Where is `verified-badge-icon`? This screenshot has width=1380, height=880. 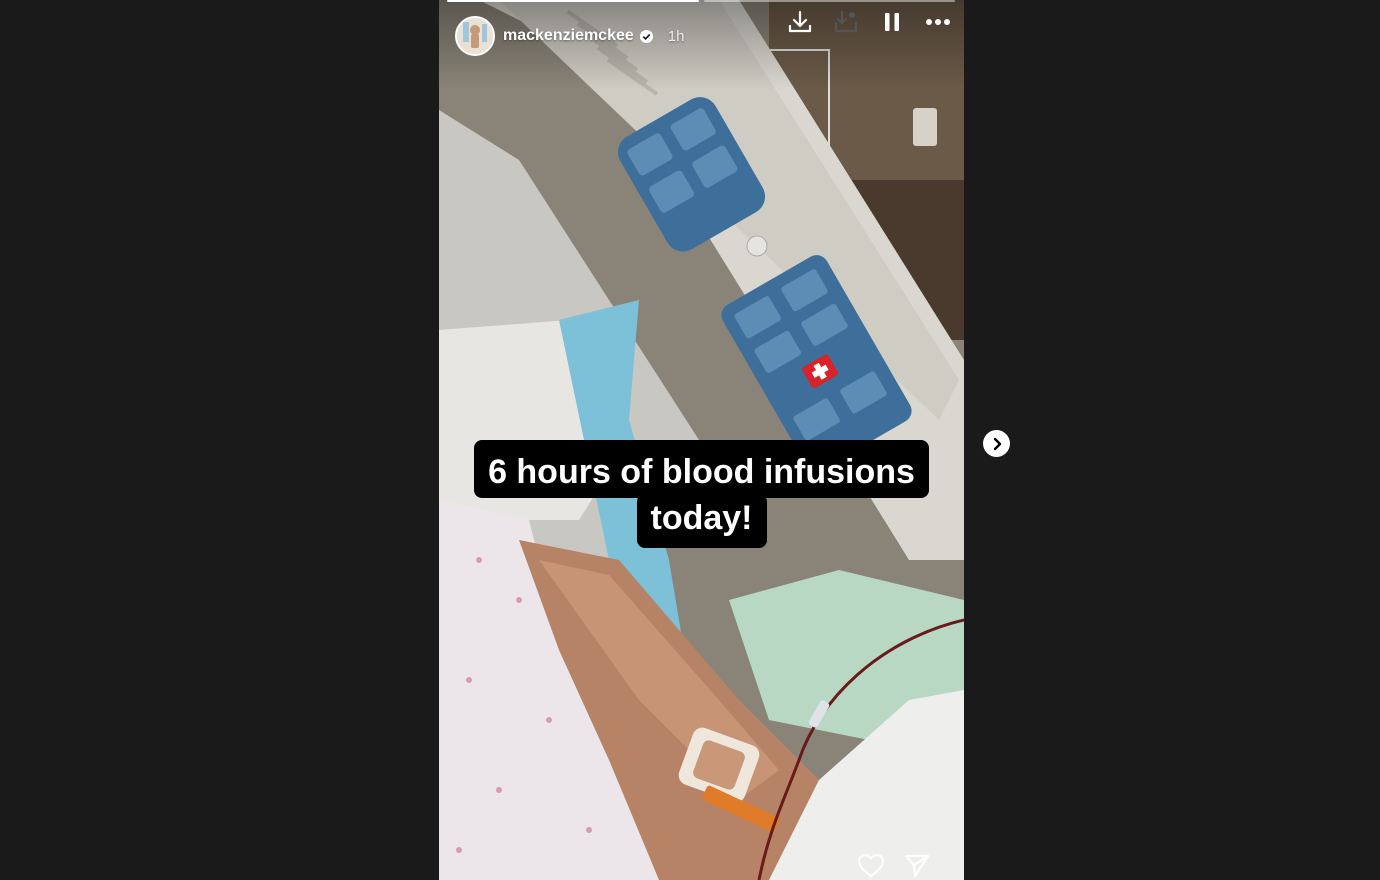 verified-badge-icon is located at coordinates (646, 36).